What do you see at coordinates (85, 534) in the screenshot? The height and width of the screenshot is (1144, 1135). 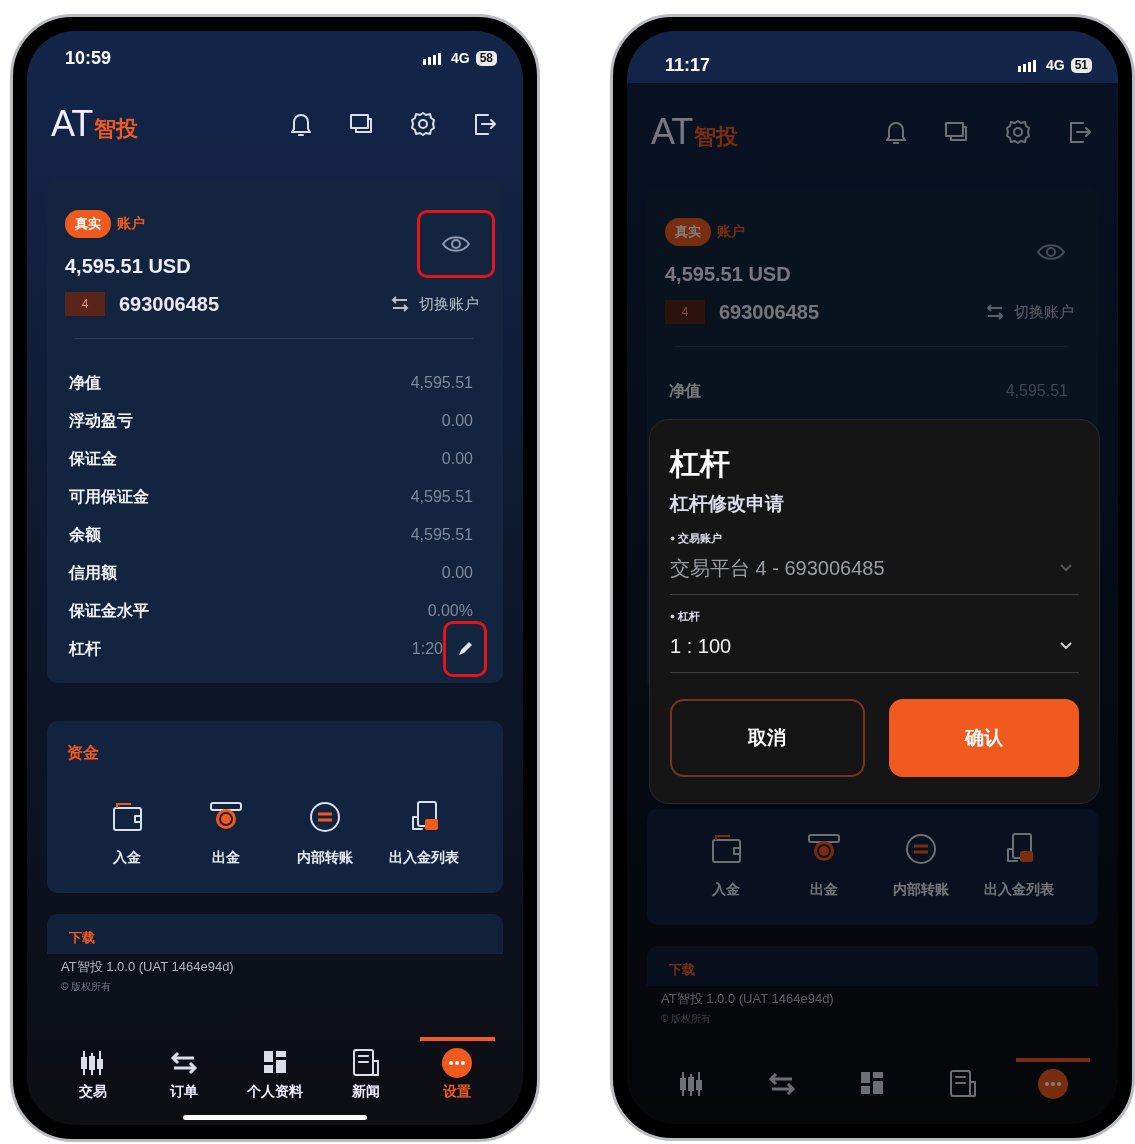 I see `detail-label: 余额` at bounding box center [85, 534].